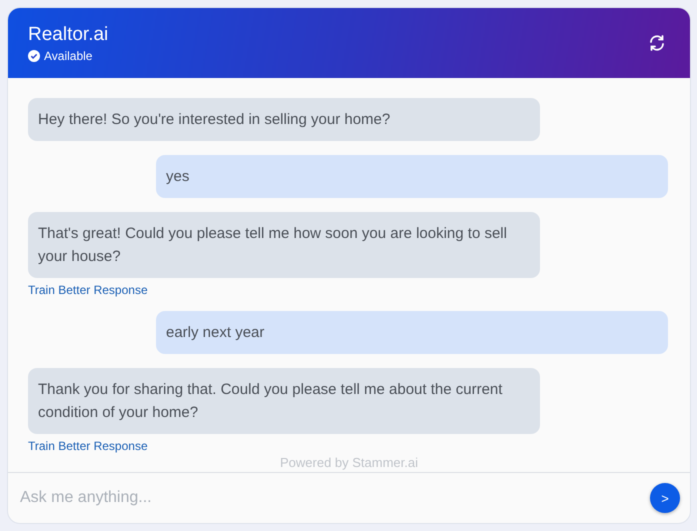 The image size is (697, 531). Describe the element at coordinates (284, 401) in the screenshot. I see `bot-message: Thank you for sharing that. Could you please tell me about the current condition of your home?` at that location.